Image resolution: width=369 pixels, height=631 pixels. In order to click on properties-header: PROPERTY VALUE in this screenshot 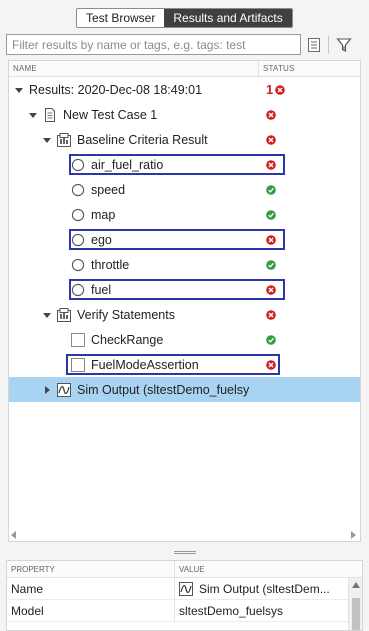, I will do `click(184, 569)`.